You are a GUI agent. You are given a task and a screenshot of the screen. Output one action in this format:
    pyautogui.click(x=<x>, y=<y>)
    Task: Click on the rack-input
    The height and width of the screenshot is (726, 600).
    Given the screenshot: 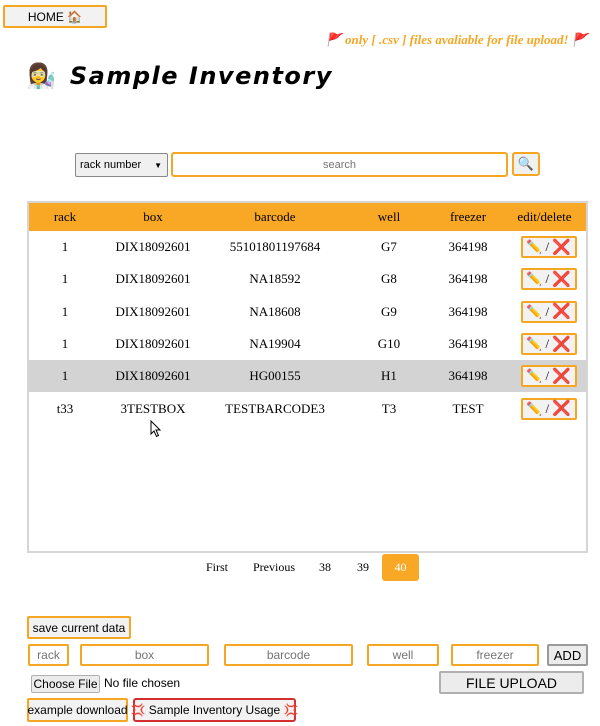 What is the action you would take?
    pyautogui.click(x=48, y=655)
    